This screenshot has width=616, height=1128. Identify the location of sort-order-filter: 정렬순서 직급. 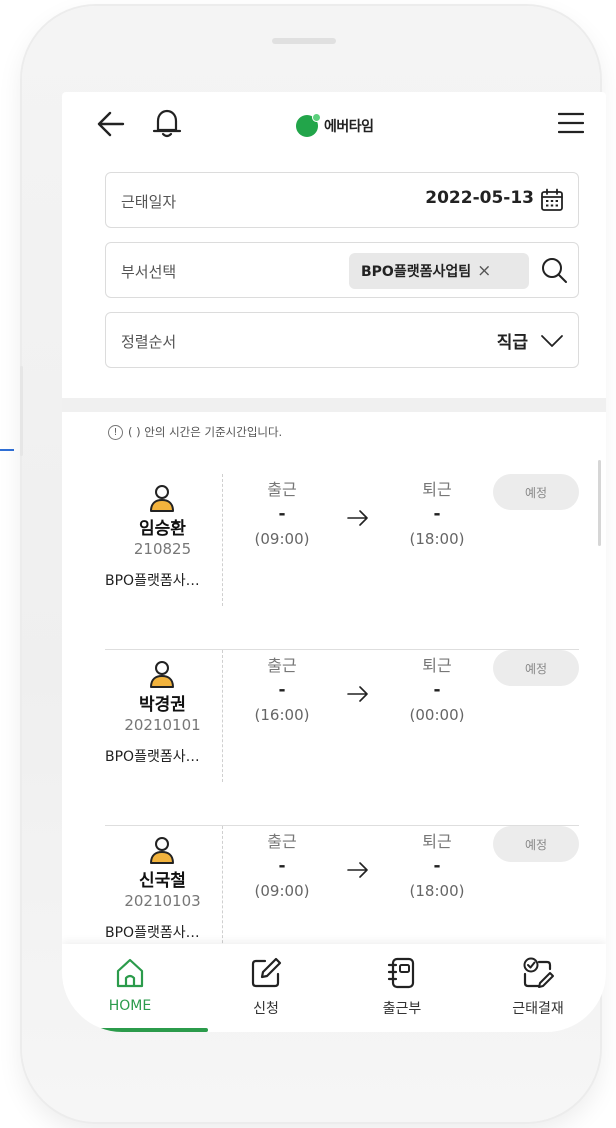
(342, 340).